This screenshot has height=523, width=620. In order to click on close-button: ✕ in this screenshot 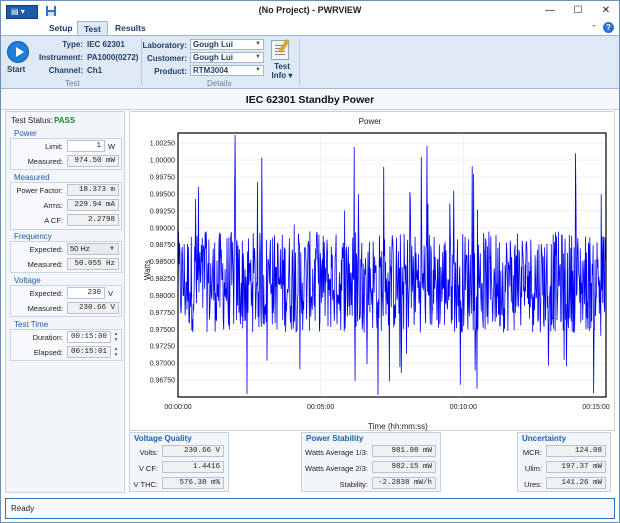, I will do `click(606, 11)`.